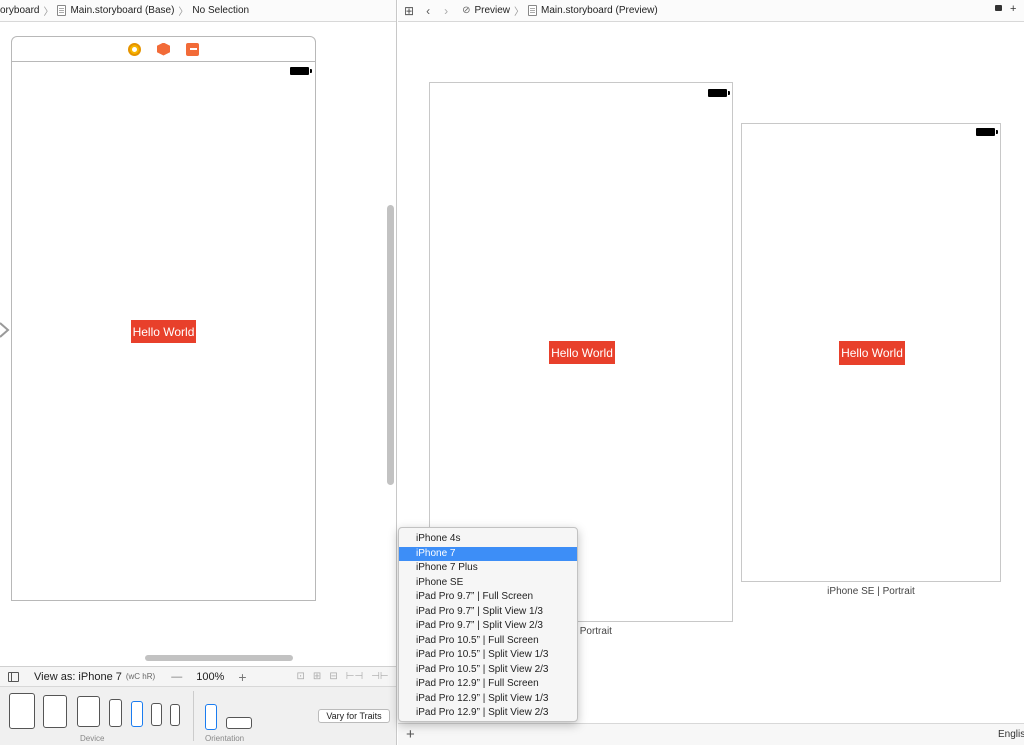  What do you see at coordinates (354, 676) in the screenshot?
I see `add-constraints-icon: ⊢⊣` at bounding box center [354, 676].